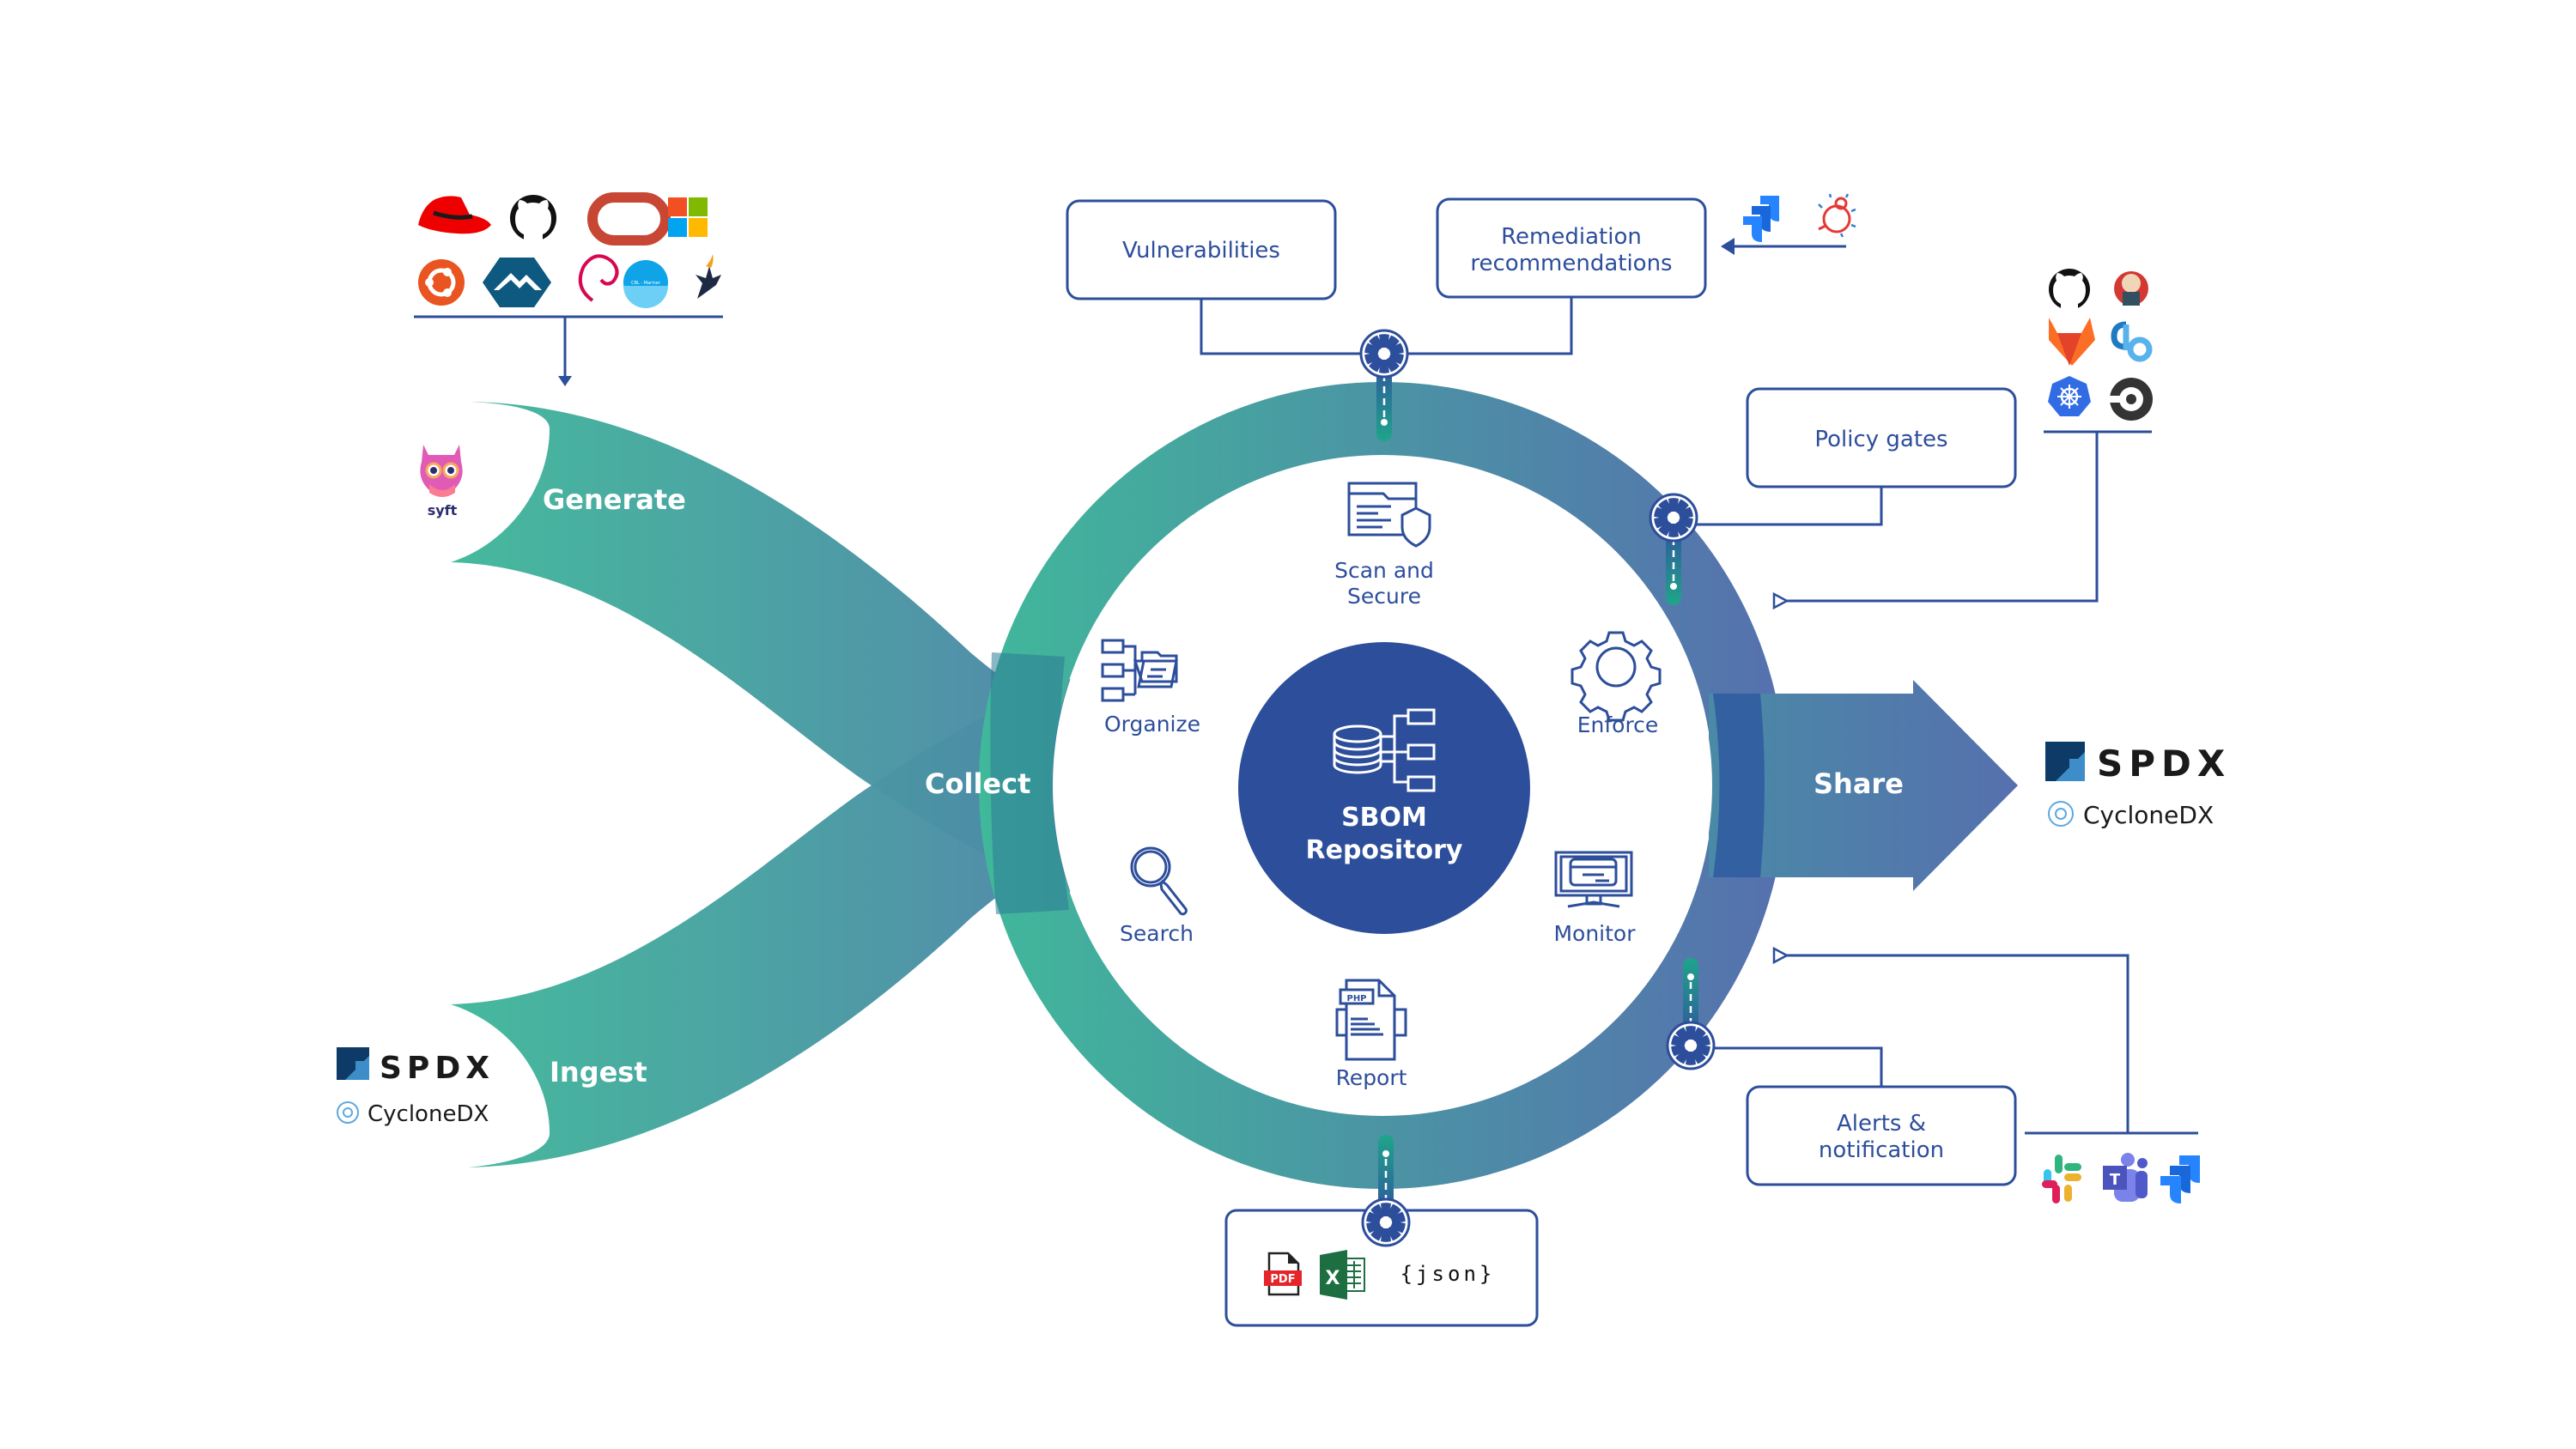 The image size is (2576, 1449). Describe the element at coordinates (2115, 1180) in the screenshot. I see `teams-letter: T` at that location.